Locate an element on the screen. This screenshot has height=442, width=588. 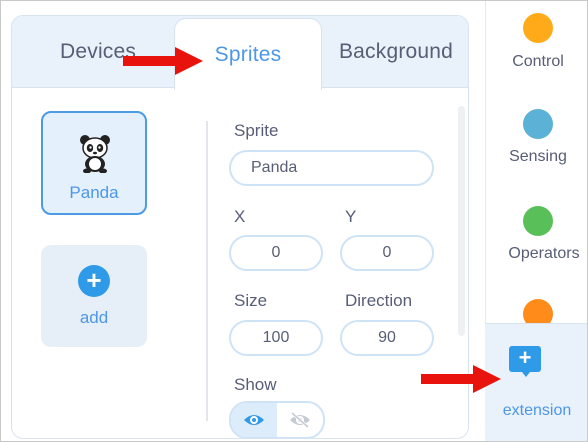
category-operators-label: Operators is located at coordinates (544, 253).